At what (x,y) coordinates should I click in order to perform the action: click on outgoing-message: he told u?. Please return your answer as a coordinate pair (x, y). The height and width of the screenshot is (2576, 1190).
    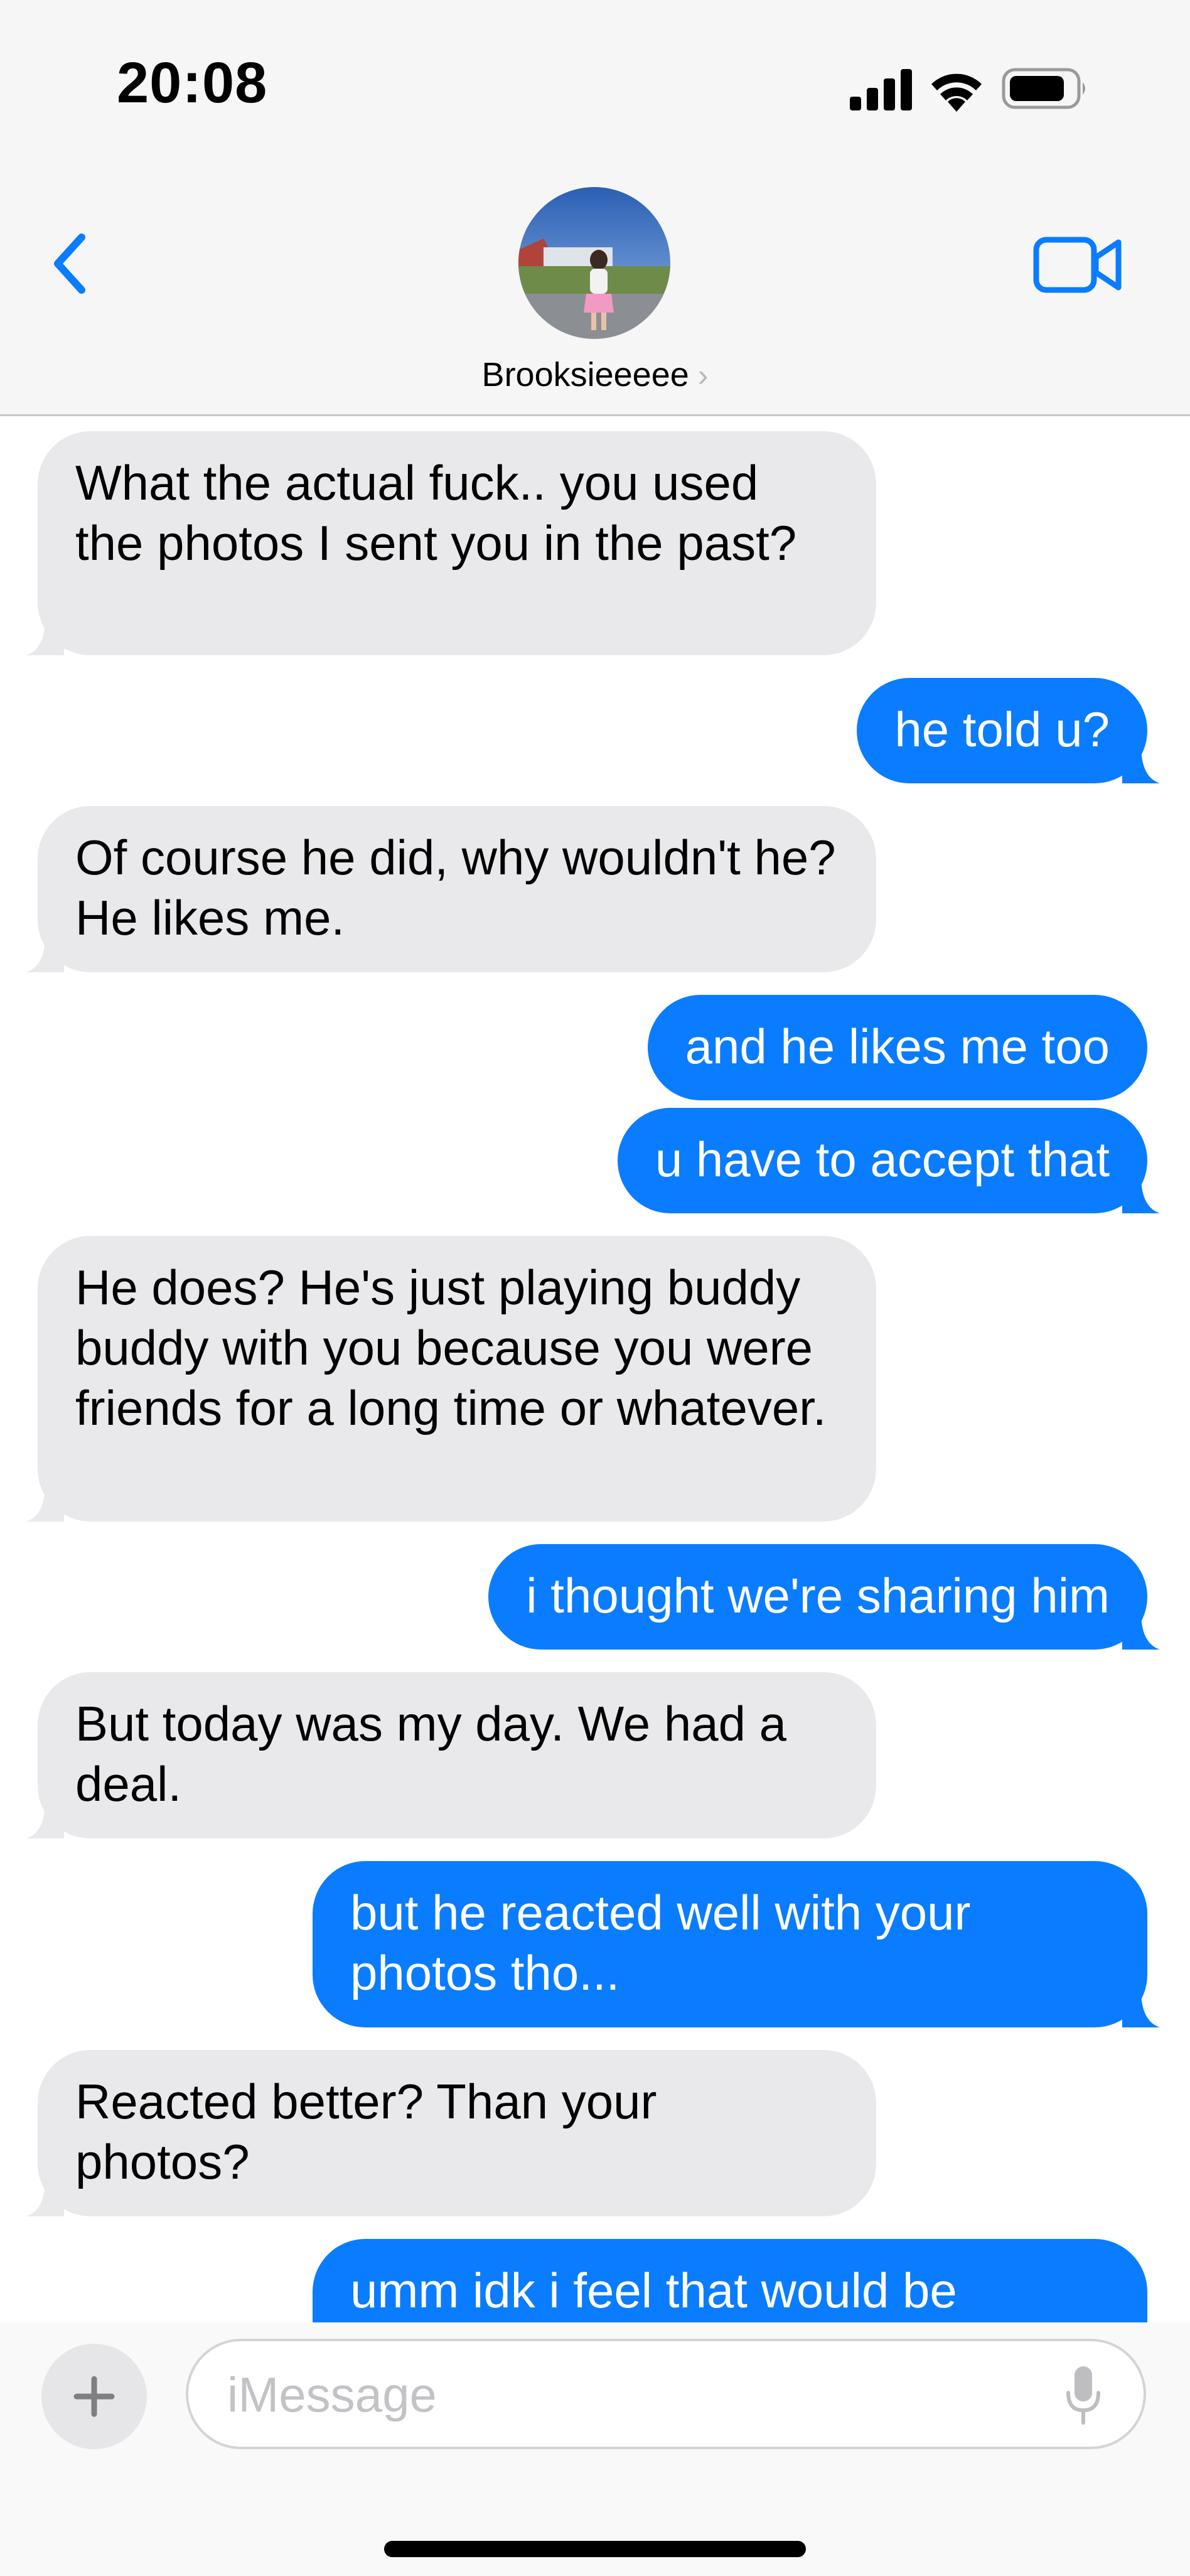
    Looking at the image, I should click on (1009, 730).